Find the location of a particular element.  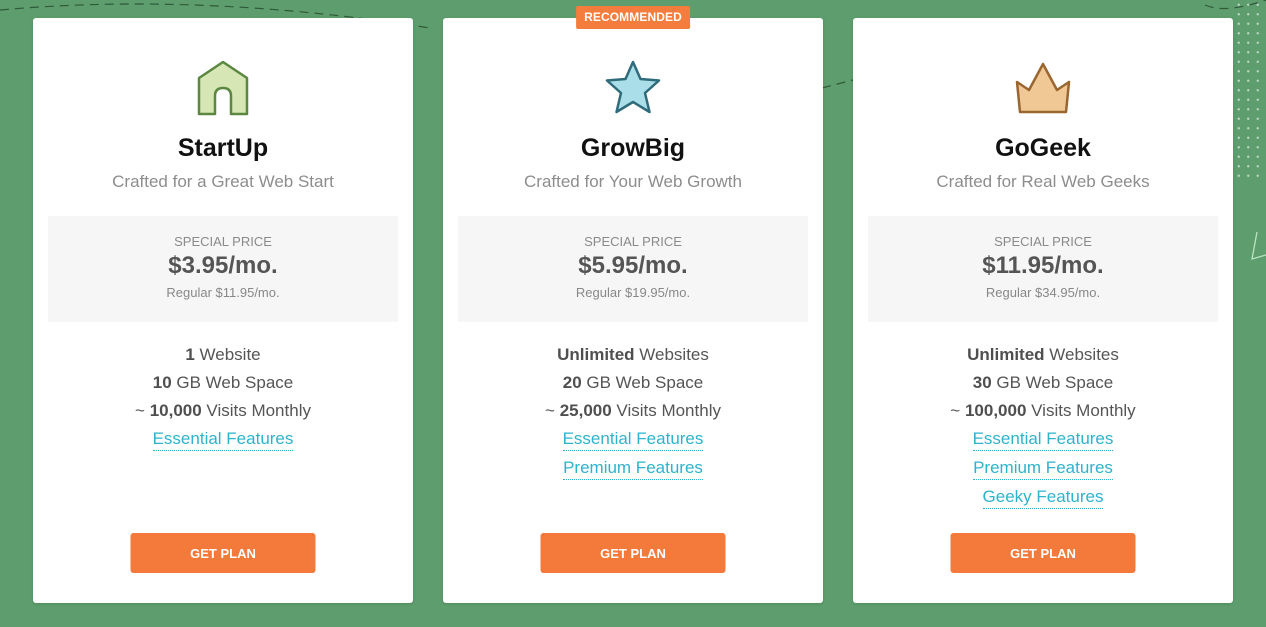

house-icon is located at coordinates (223, 88).